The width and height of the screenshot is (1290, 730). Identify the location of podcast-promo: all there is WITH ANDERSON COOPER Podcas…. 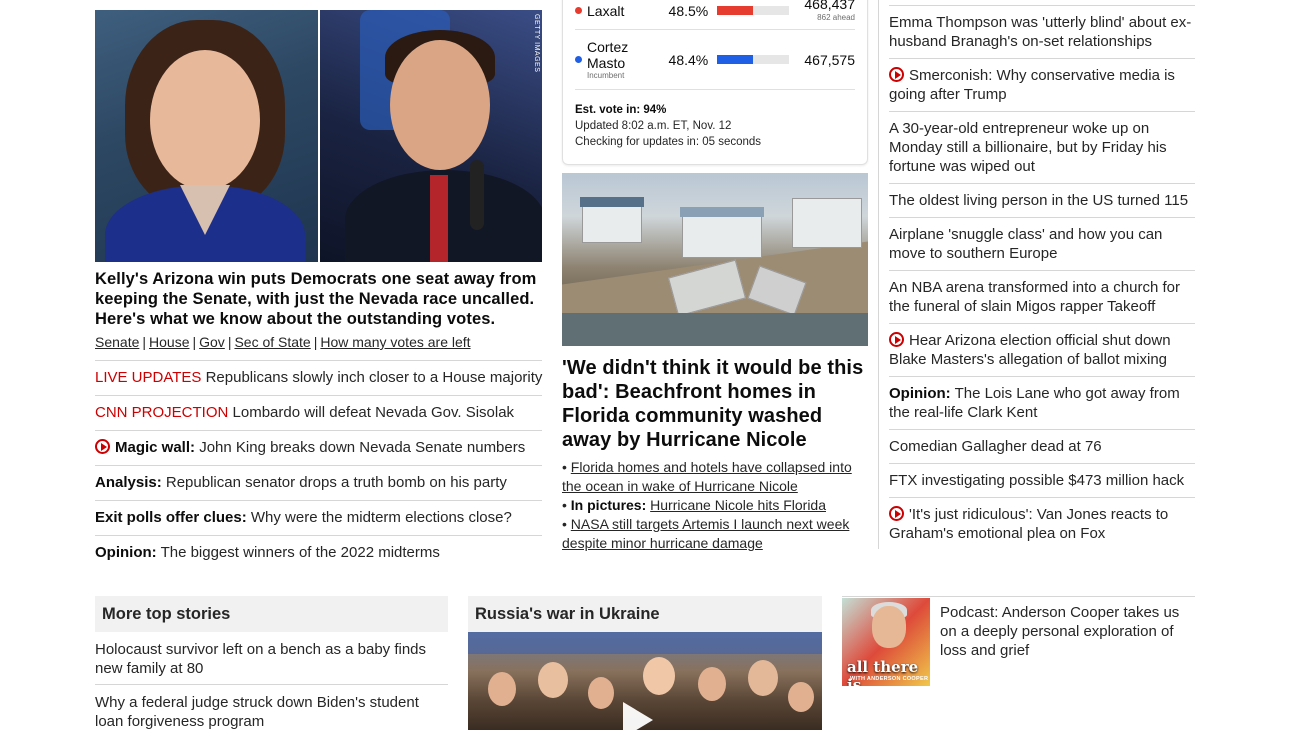
(1018, 641).